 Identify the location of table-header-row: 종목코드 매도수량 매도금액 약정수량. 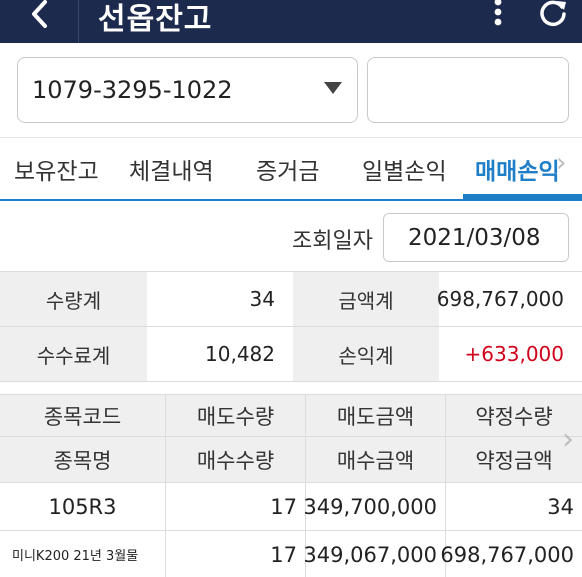
(291, 416).